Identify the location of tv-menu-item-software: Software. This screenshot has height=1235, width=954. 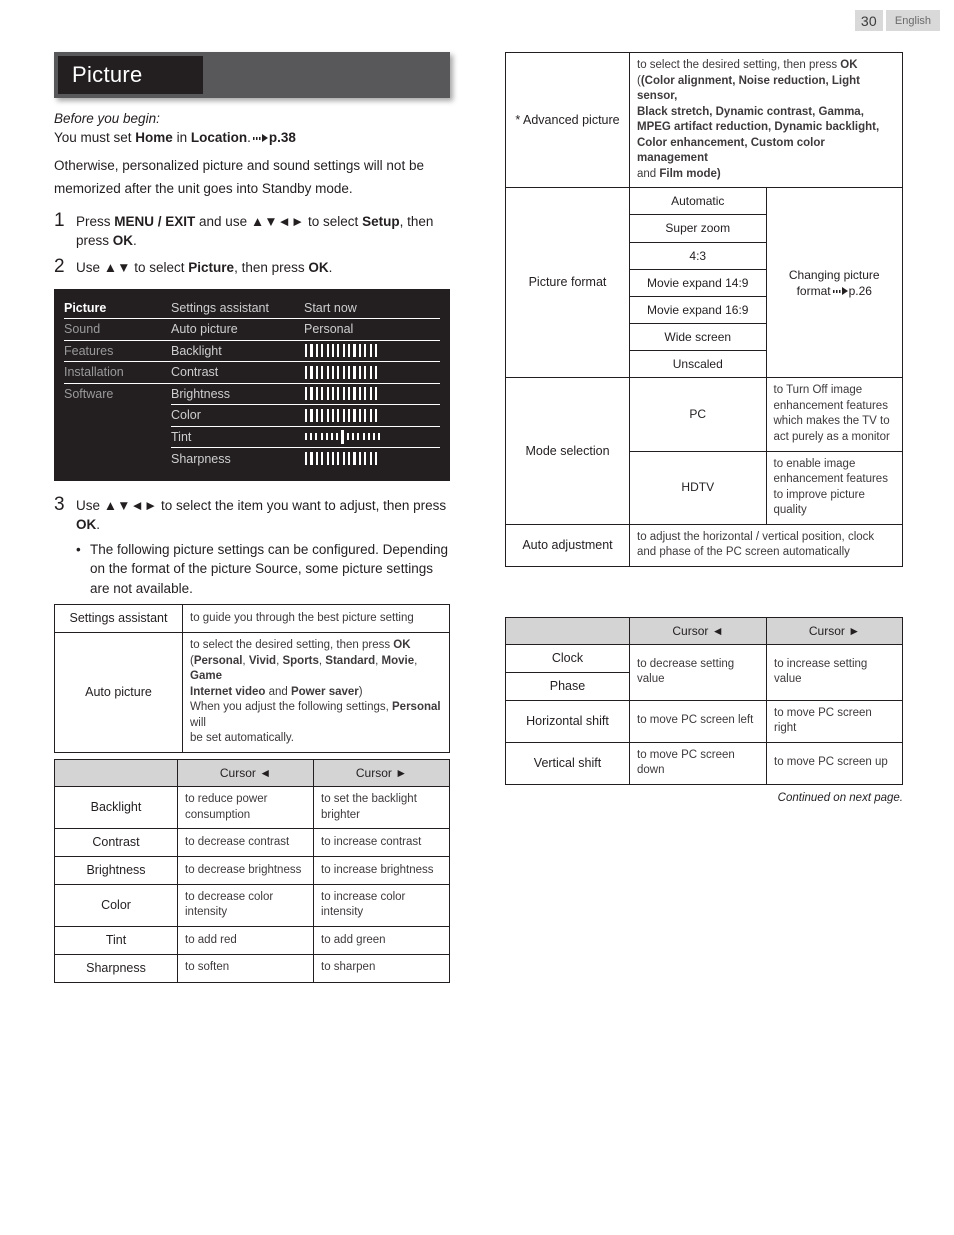
(117, 395).